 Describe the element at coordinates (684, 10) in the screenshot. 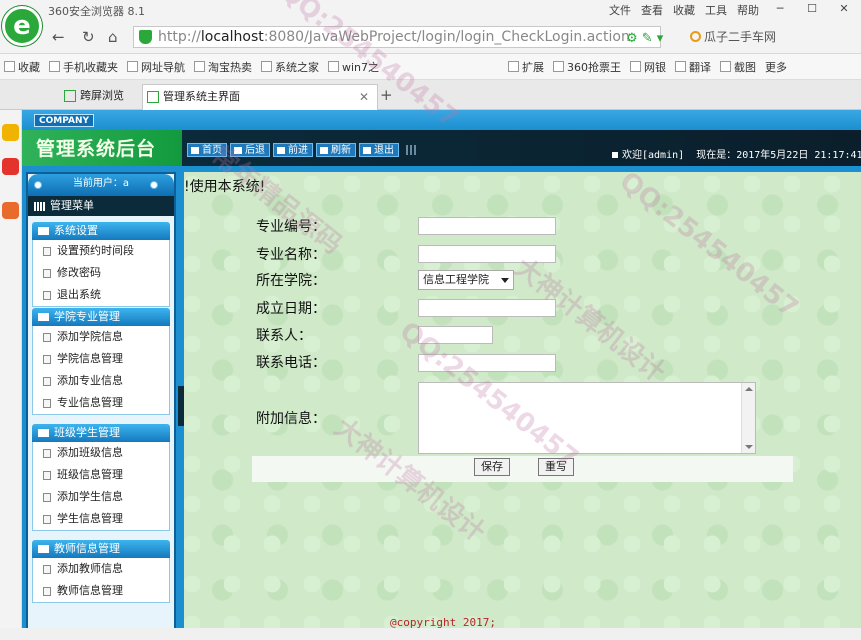

I see `menu-favorites: 收藏` at that location.